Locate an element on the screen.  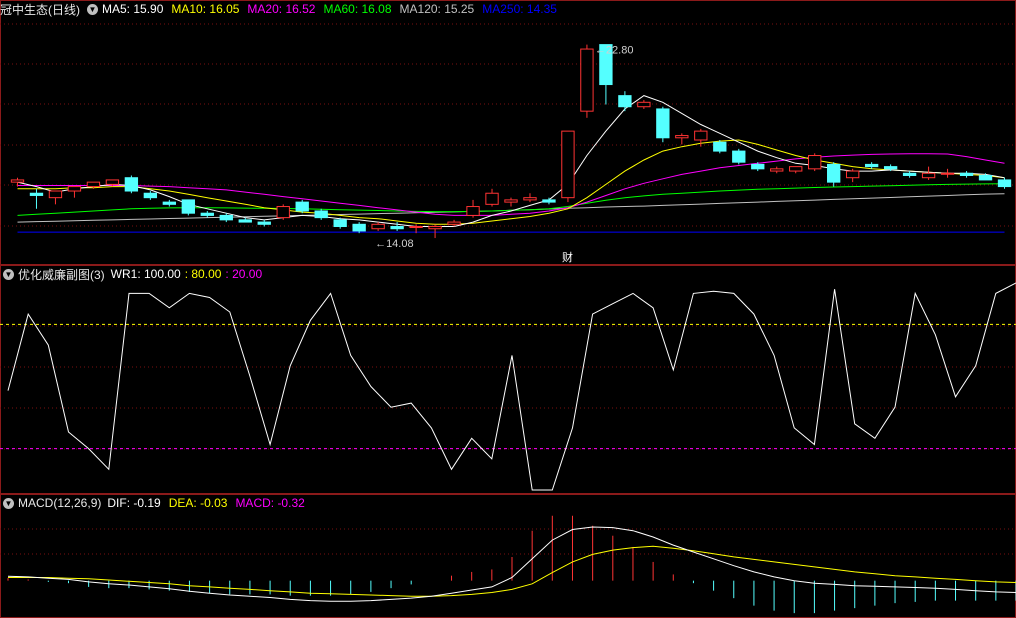
wr-level-low-label: : 20.00 is located at coordinates (244, 274).